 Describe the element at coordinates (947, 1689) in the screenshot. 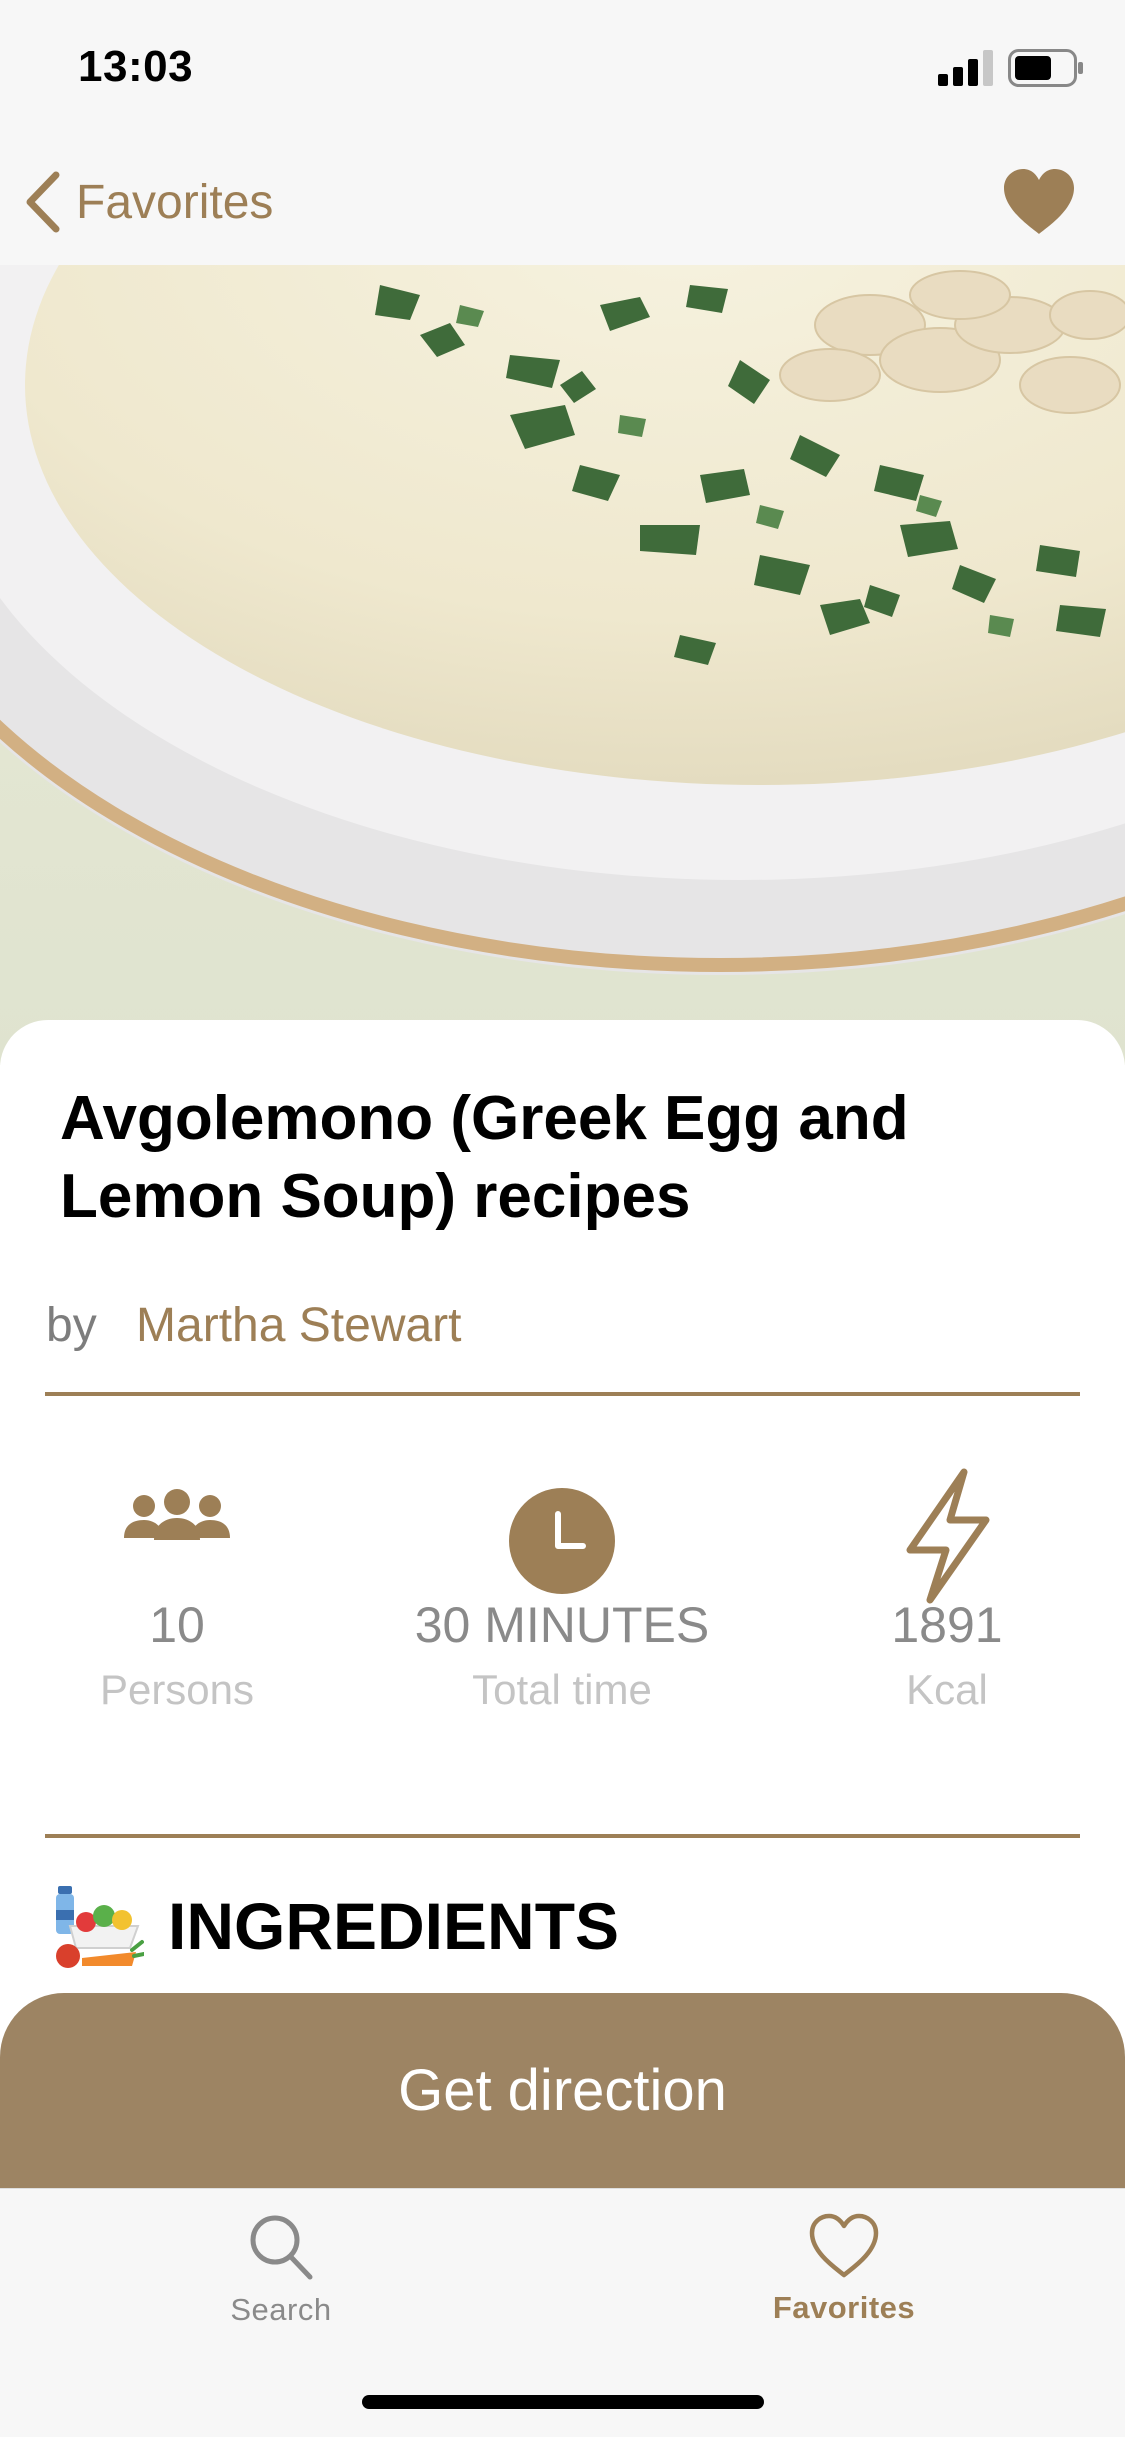

I see `stat-label-kcal: Kcal` at that location.